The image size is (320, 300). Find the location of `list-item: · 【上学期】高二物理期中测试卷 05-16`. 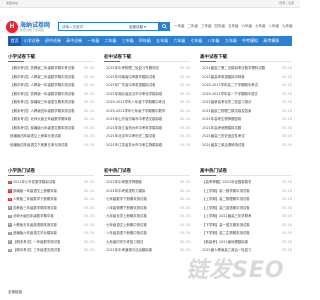

list-item: · 【上学期】高二物理期中测试卷 05-16 is located at coordinates (246, 199).